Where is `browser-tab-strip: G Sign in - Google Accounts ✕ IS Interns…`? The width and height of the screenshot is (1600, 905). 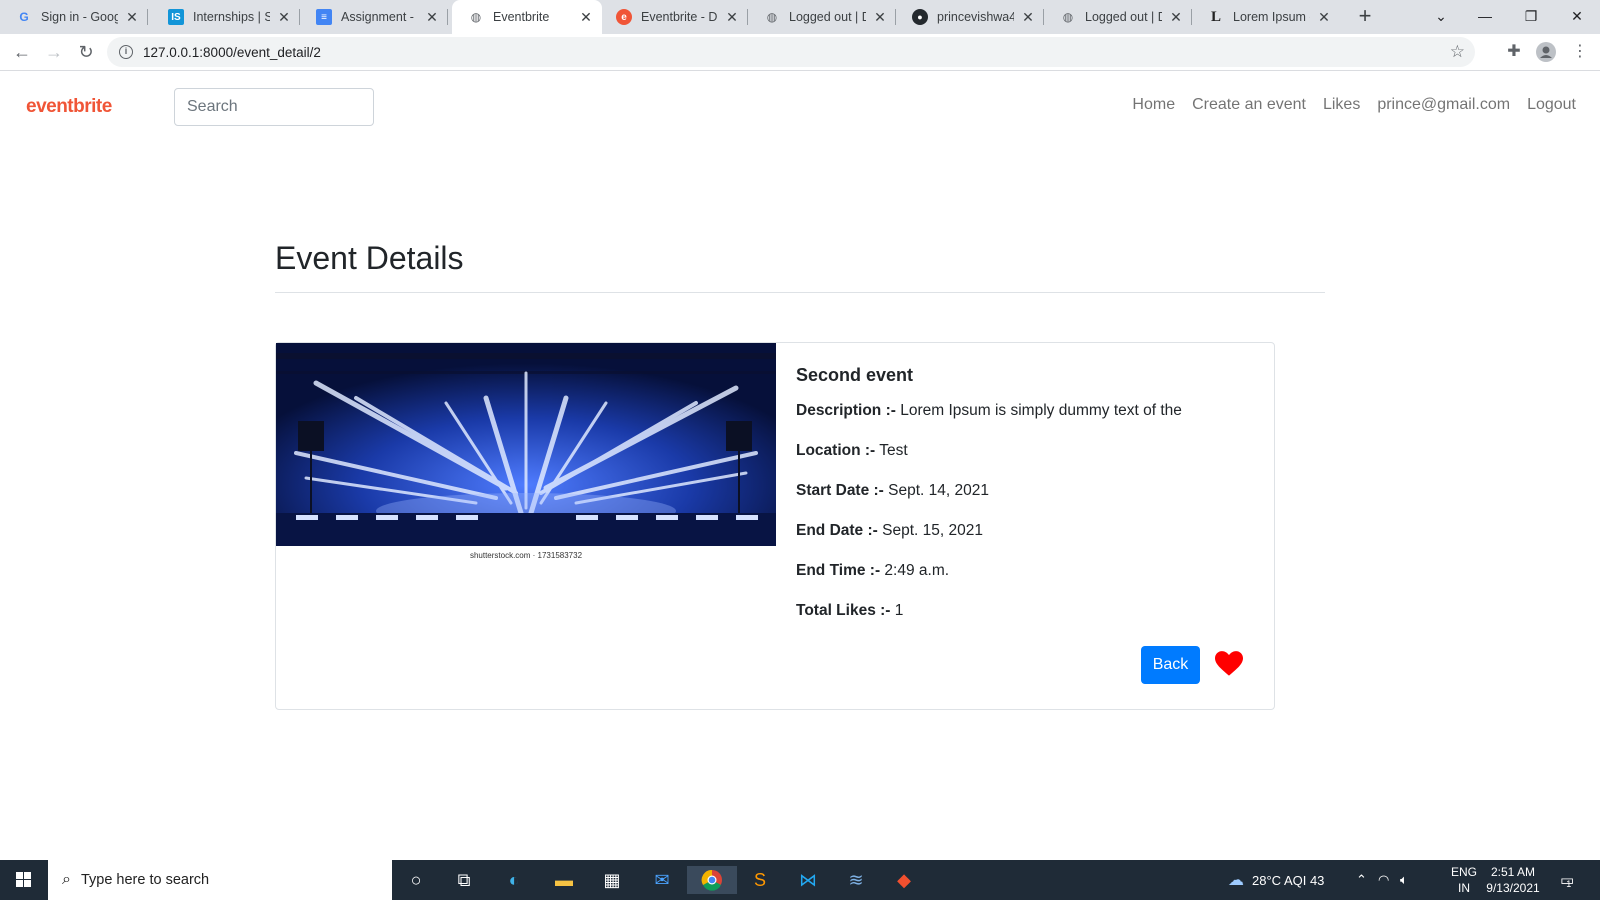
browser-tab-strip: G Sign in - Google Accounts ✕ IS Interns… is located at coordinates (800, 17).